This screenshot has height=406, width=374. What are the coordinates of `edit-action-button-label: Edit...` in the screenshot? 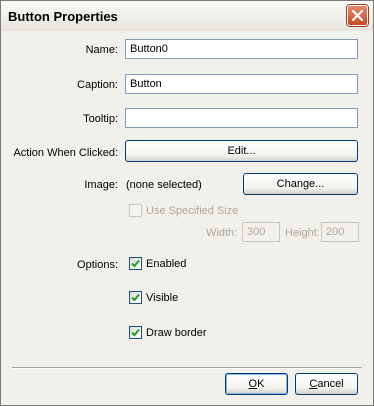 It's located at (241, 151).